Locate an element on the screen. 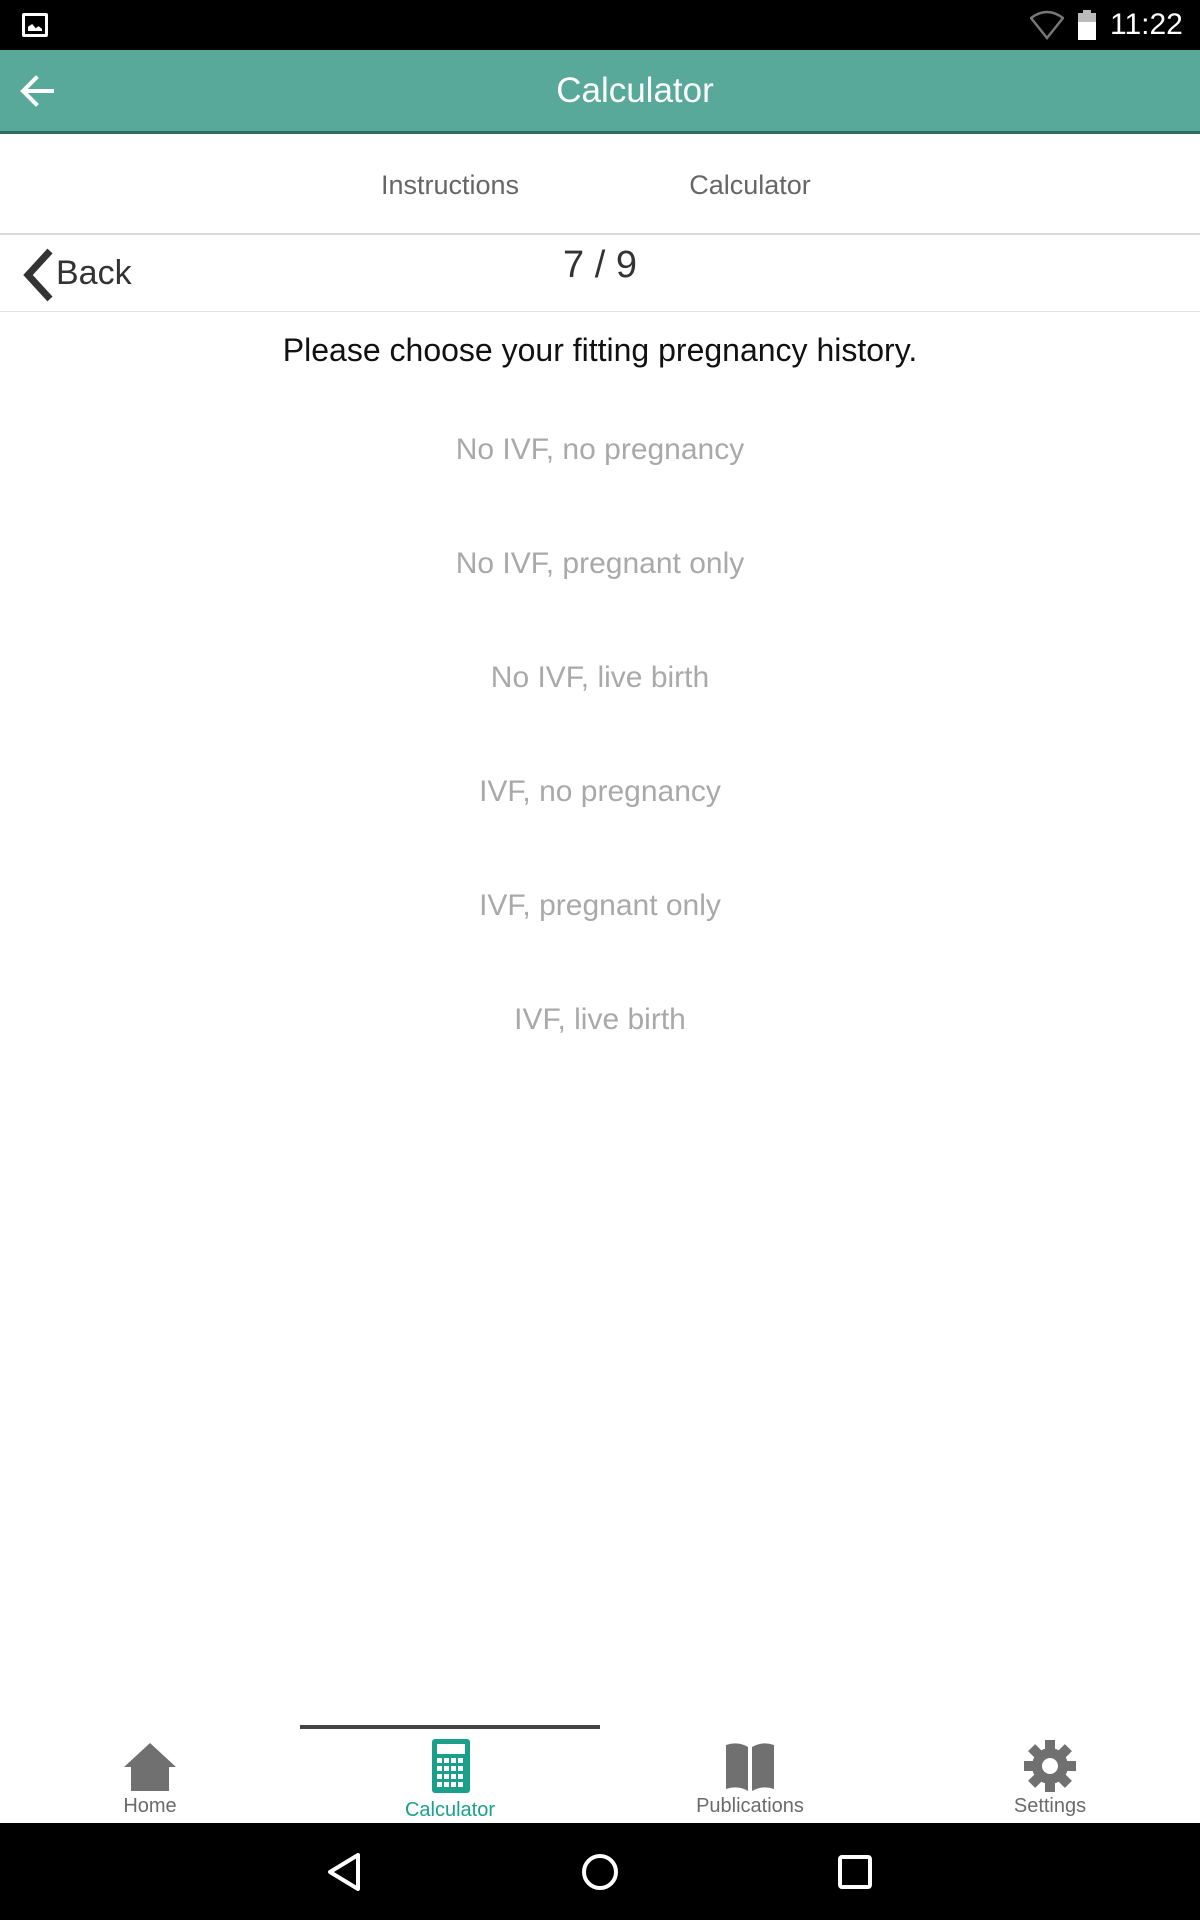 The image size is (1200, 1920). image-notification-icon is located at coordinates (35, 25).